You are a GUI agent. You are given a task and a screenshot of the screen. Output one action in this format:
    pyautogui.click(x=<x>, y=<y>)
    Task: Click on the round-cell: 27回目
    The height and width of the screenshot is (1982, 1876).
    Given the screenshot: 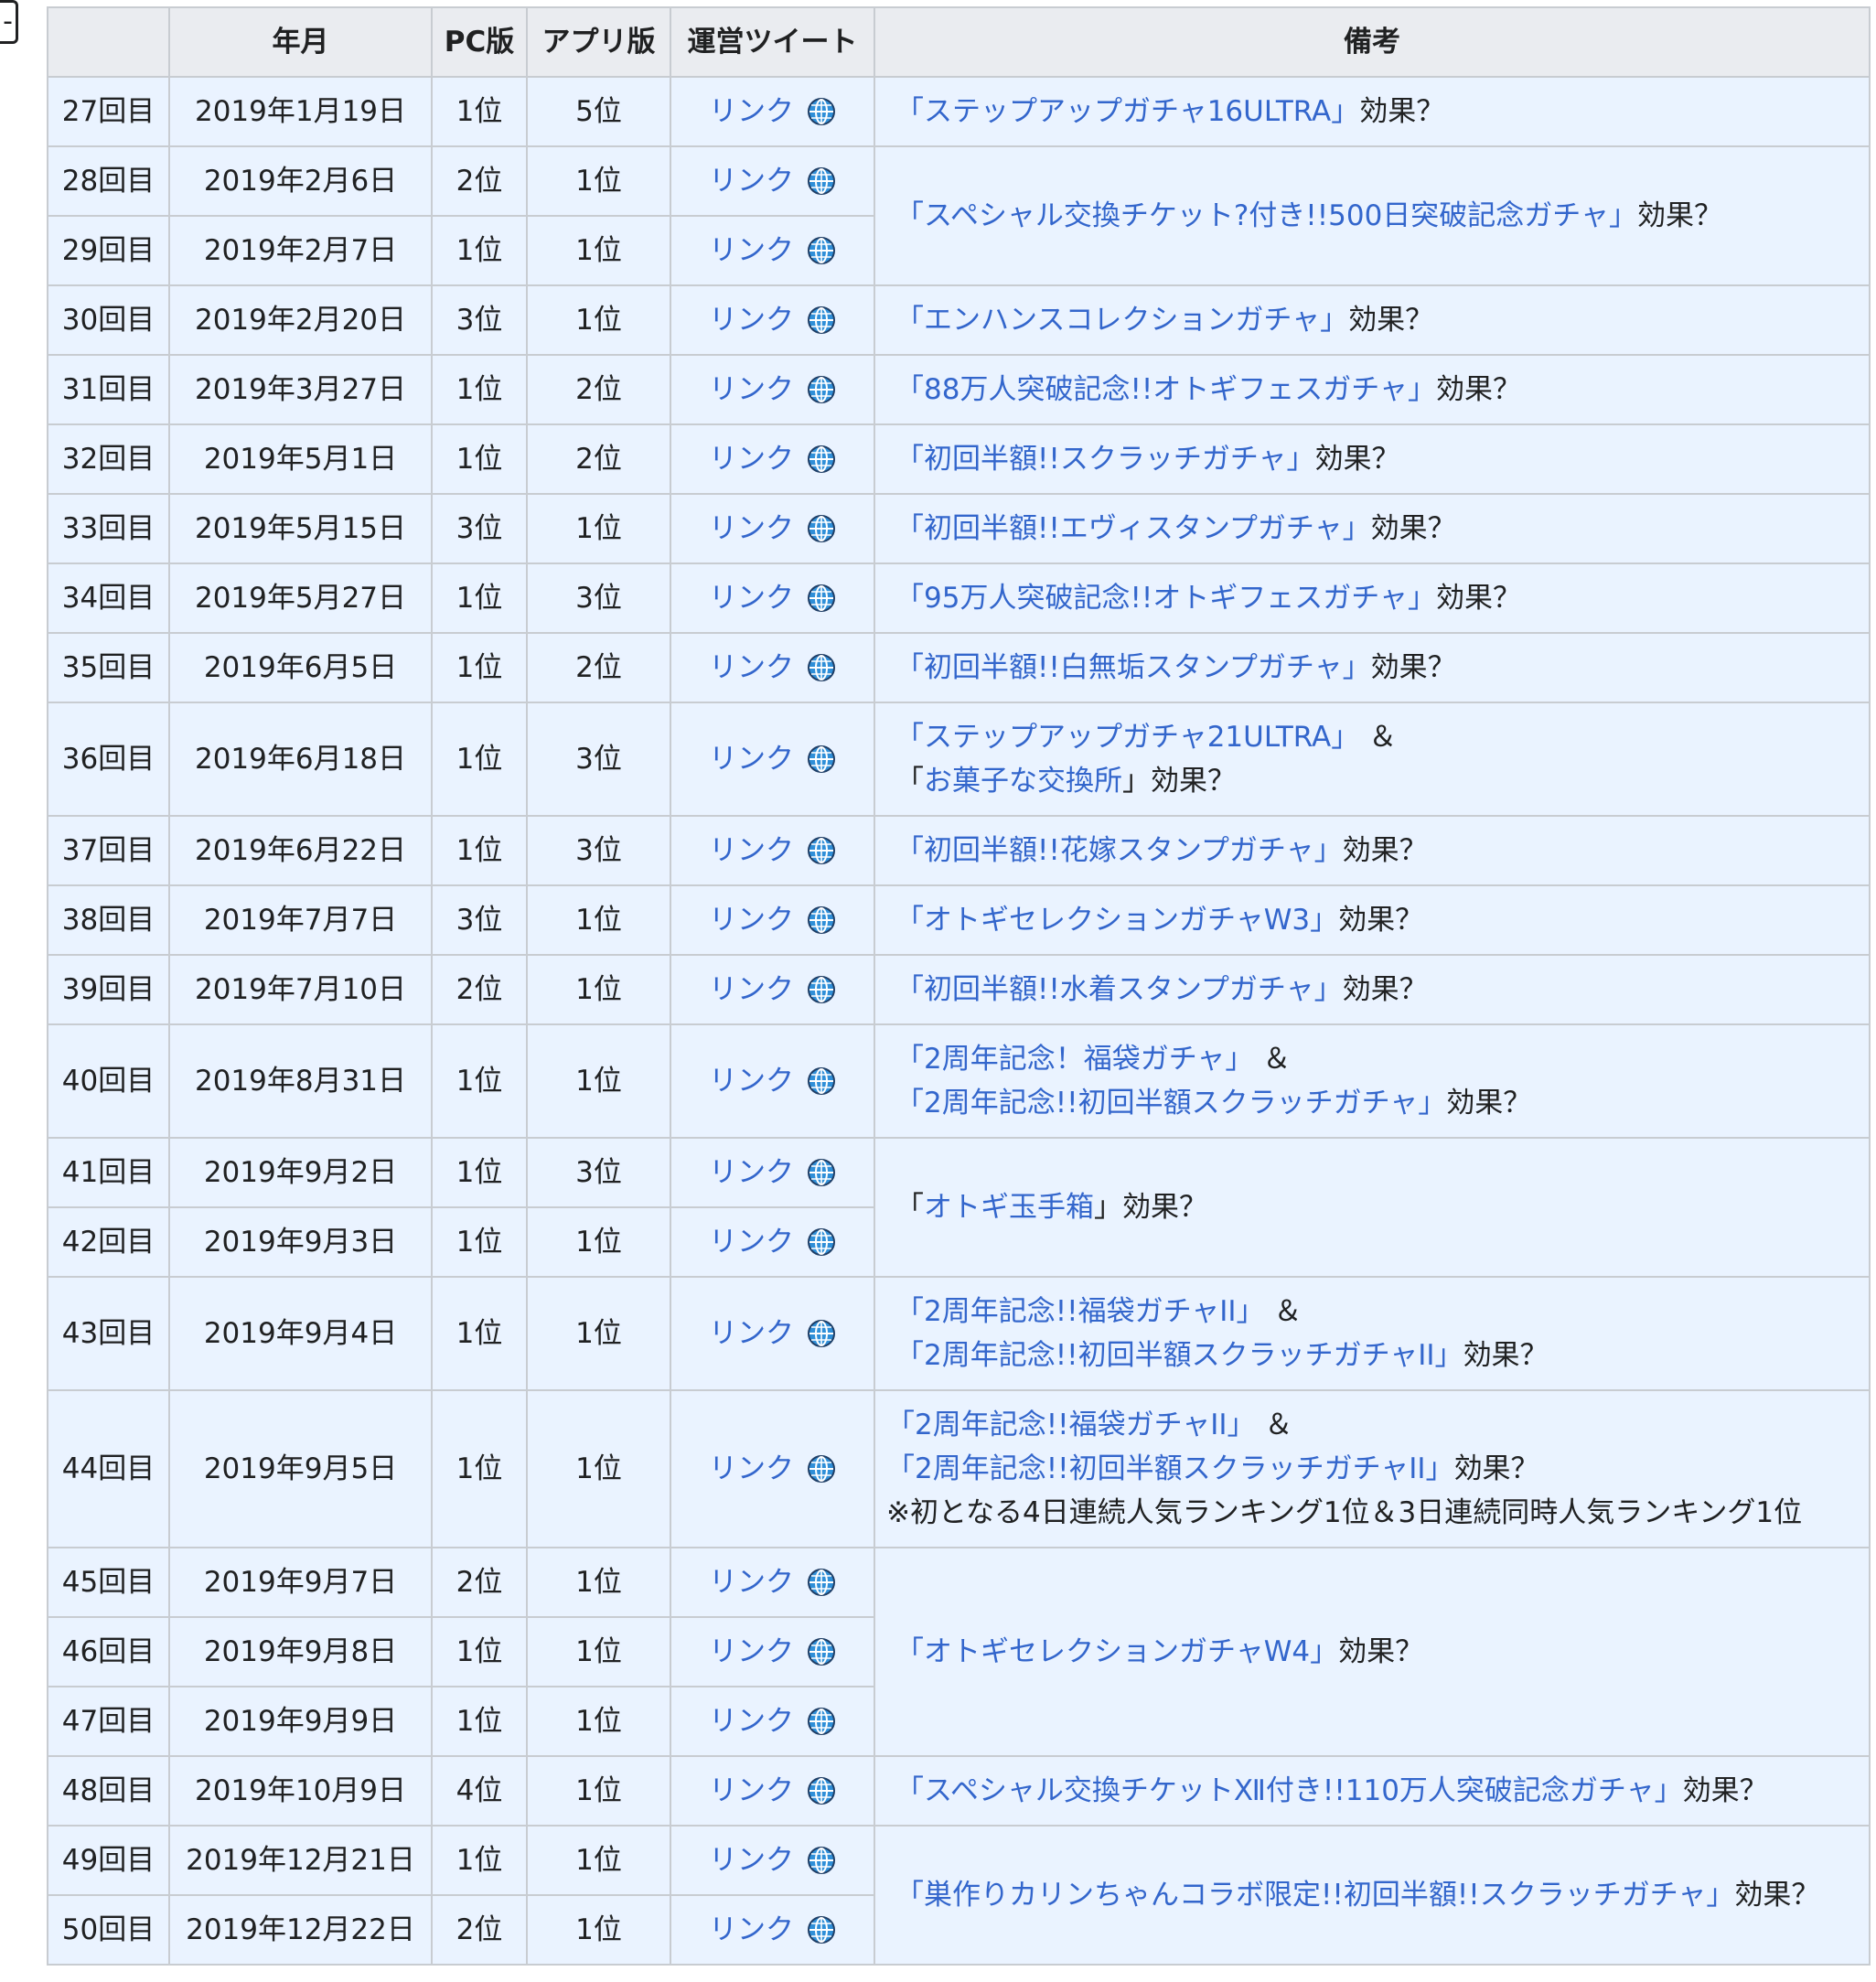 What is the action you would take?
    pyautogui.click(x=108, y=111)
    